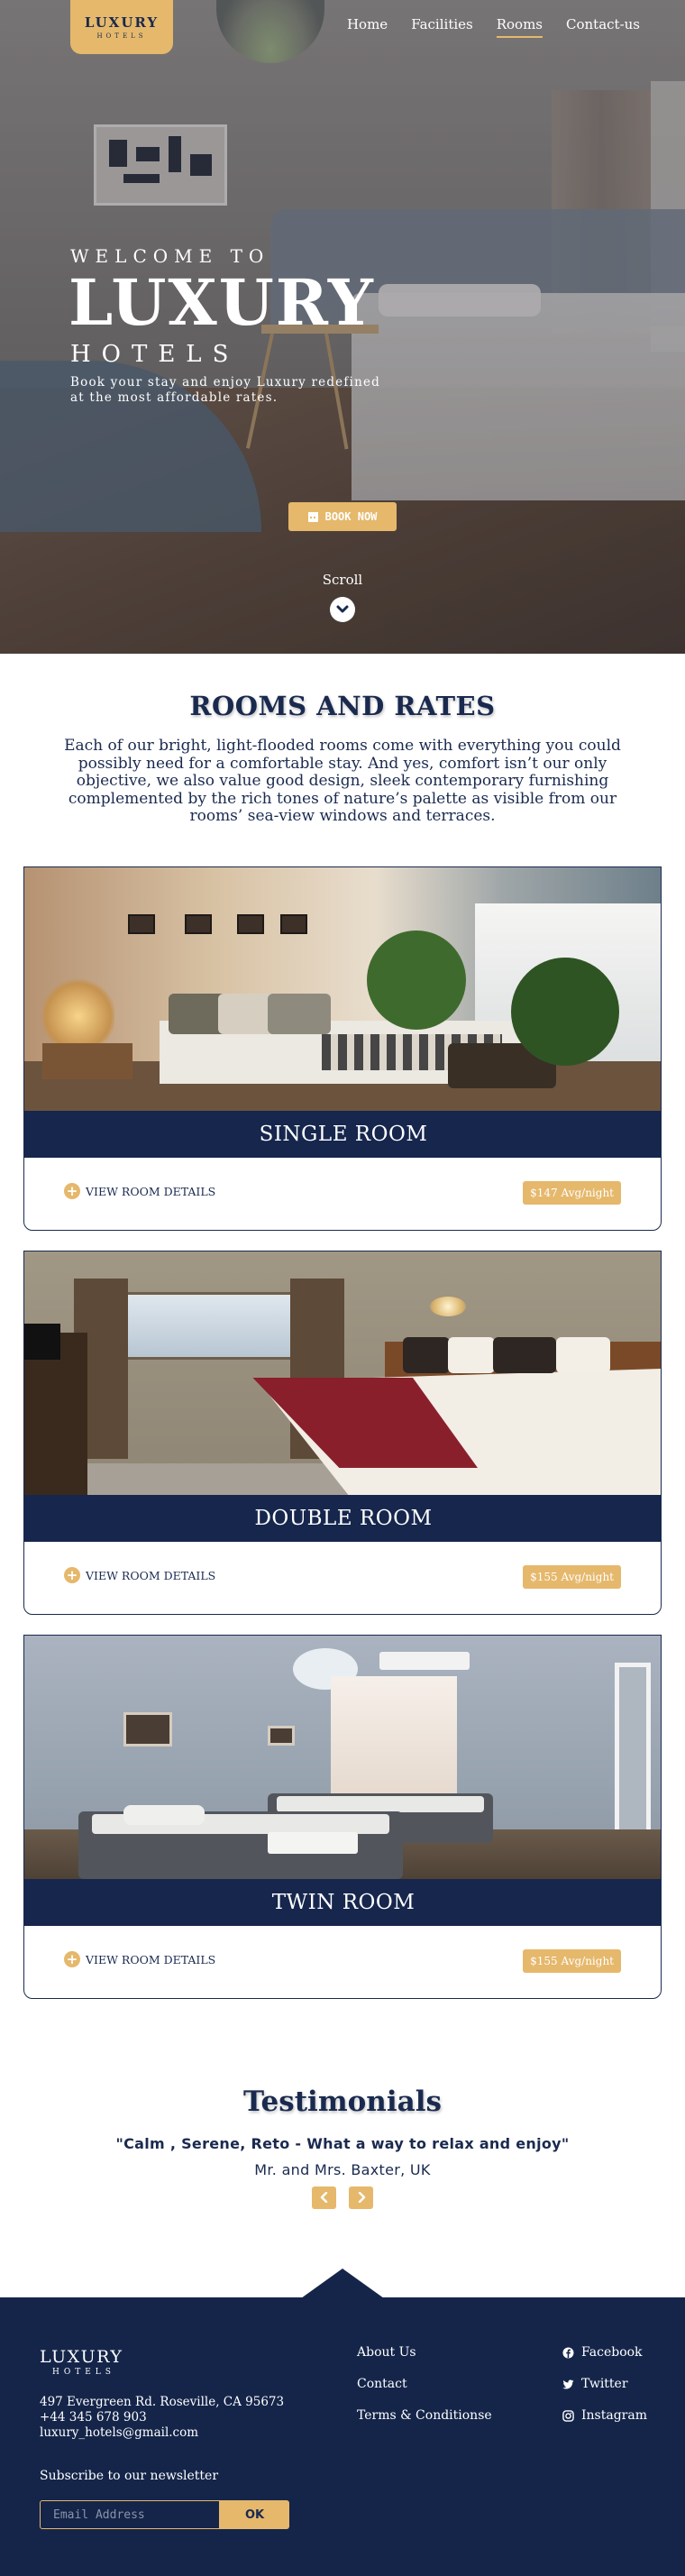 This screenshot has width=685, height=2576. Describe the element at coordinates (493, 27) in the screenshot. I see `main-nav: Home Facilities Rooms Contact-us` at that location.